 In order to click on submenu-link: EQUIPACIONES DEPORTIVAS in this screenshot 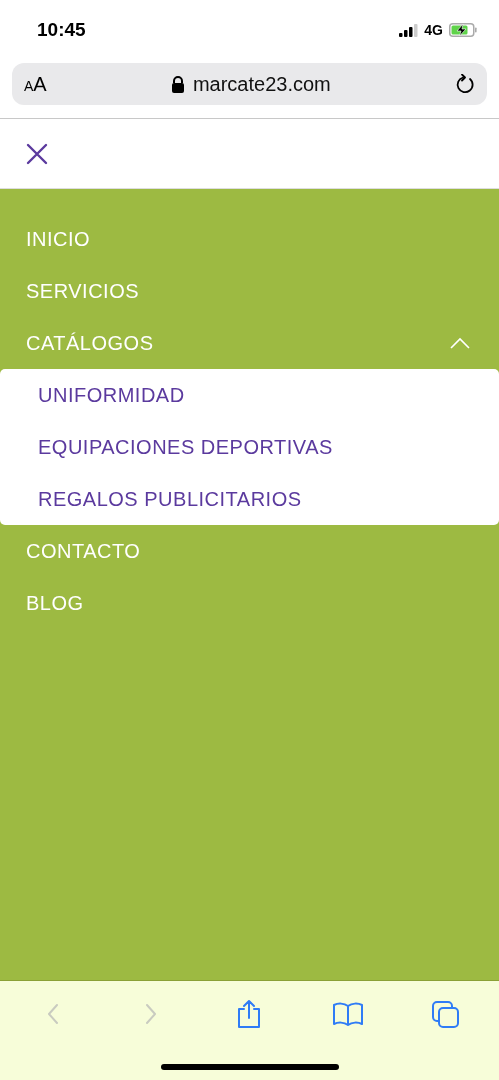, I will do `click(185, 447)`.